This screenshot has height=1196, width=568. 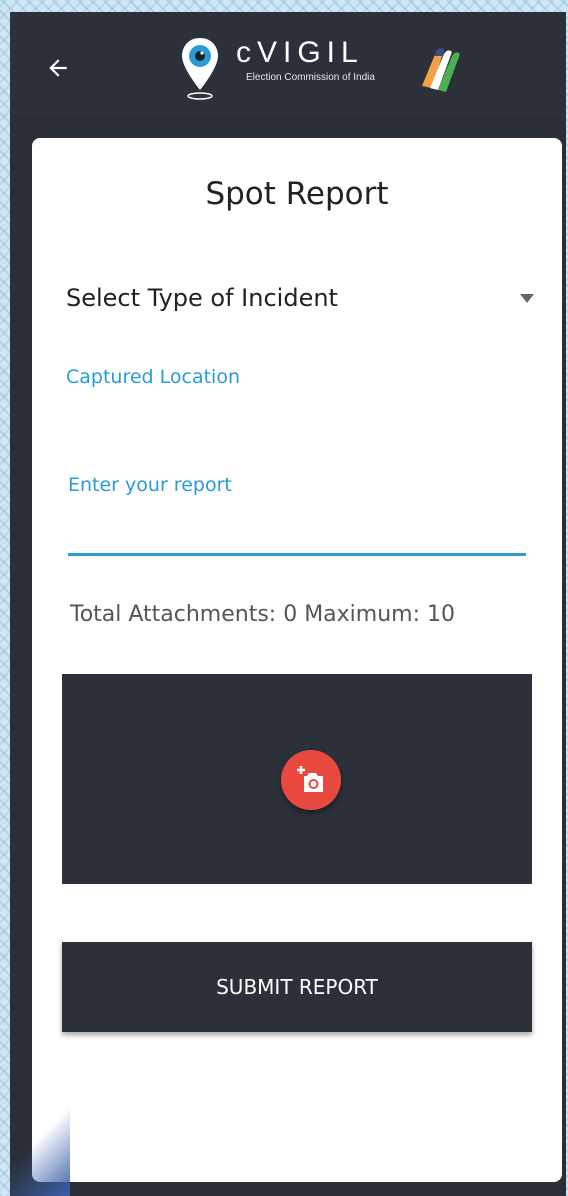 I want to click on dropdown-arrow-icon, so click(x=527, y=298).